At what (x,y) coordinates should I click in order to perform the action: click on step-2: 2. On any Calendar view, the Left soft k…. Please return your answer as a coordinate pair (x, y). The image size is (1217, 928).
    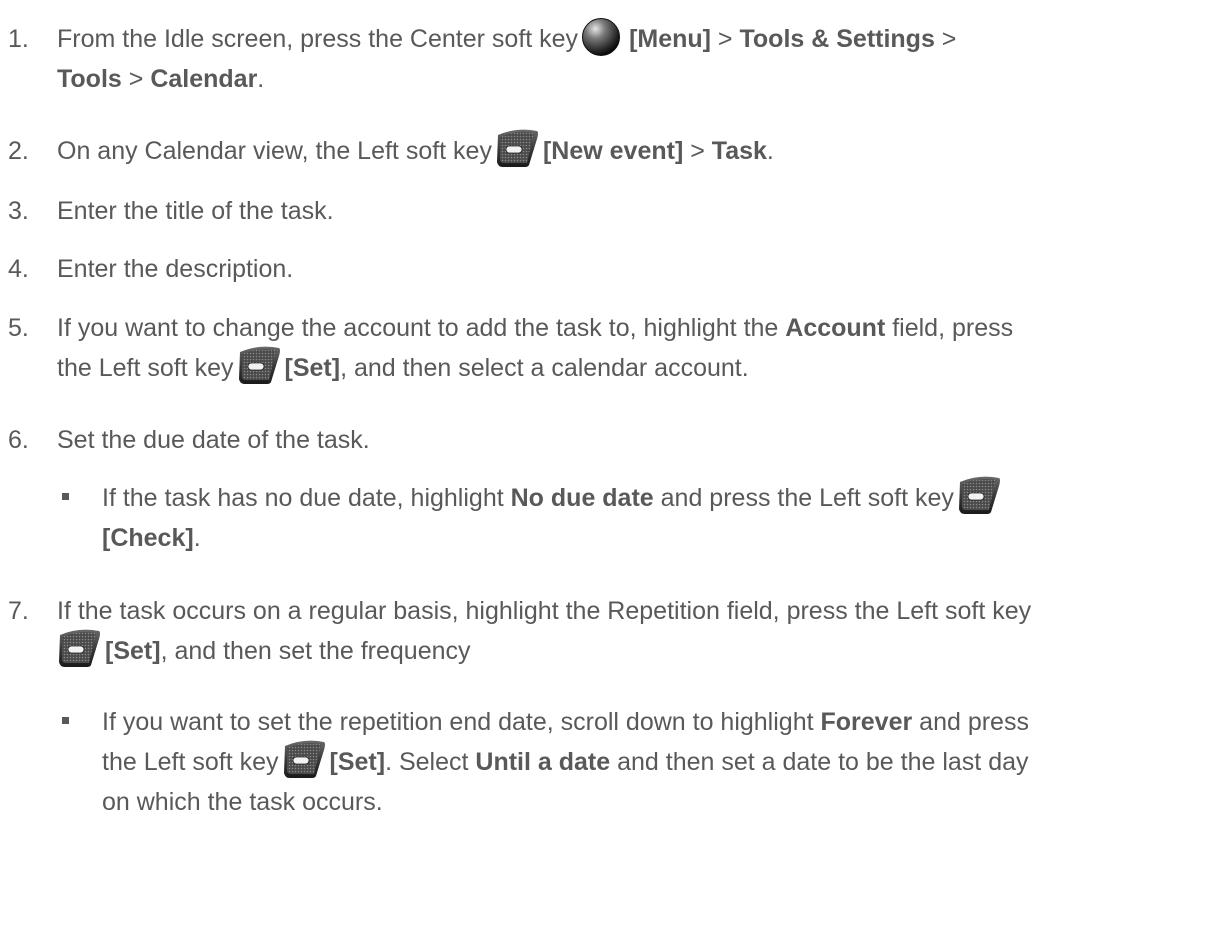
    Looking at the image, I should click on (600, 151).